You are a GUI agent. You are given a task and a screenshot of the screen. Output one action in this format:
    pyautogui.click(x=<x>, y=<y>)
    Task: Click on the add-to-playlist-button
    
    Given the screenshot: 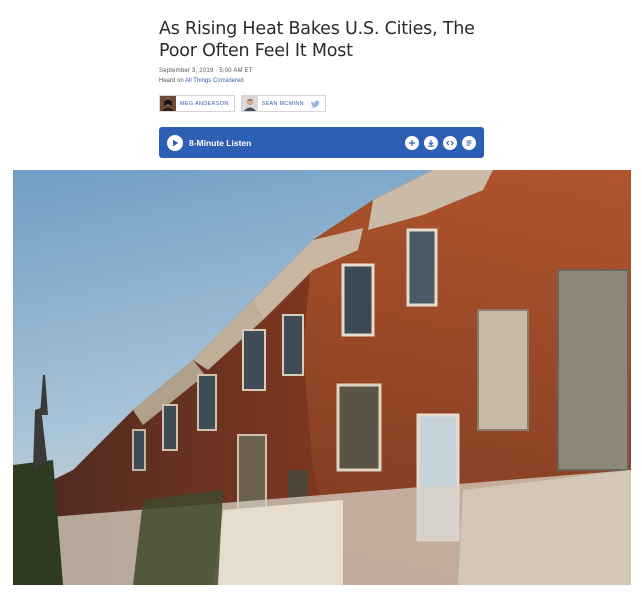 What is the action you would take?
    pyautogui.click(x=412, y=142)
    